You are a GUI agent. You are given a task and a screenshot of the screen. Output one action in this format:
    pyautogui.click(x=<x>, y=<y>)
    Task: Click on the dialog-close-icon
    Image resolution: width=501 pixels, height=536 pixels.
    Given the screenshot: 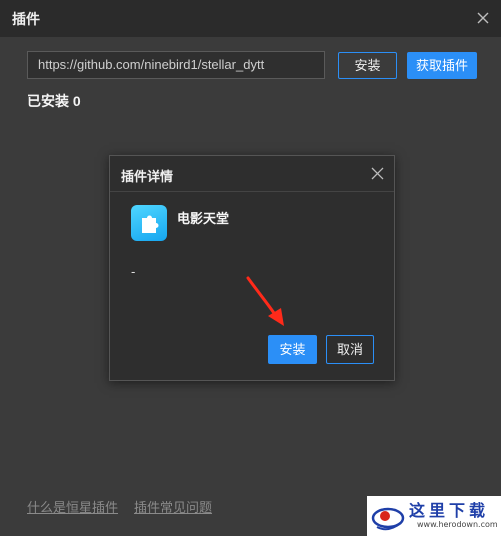 What is the action you would take?
    pyautogui.click(x=377, y=173)
    